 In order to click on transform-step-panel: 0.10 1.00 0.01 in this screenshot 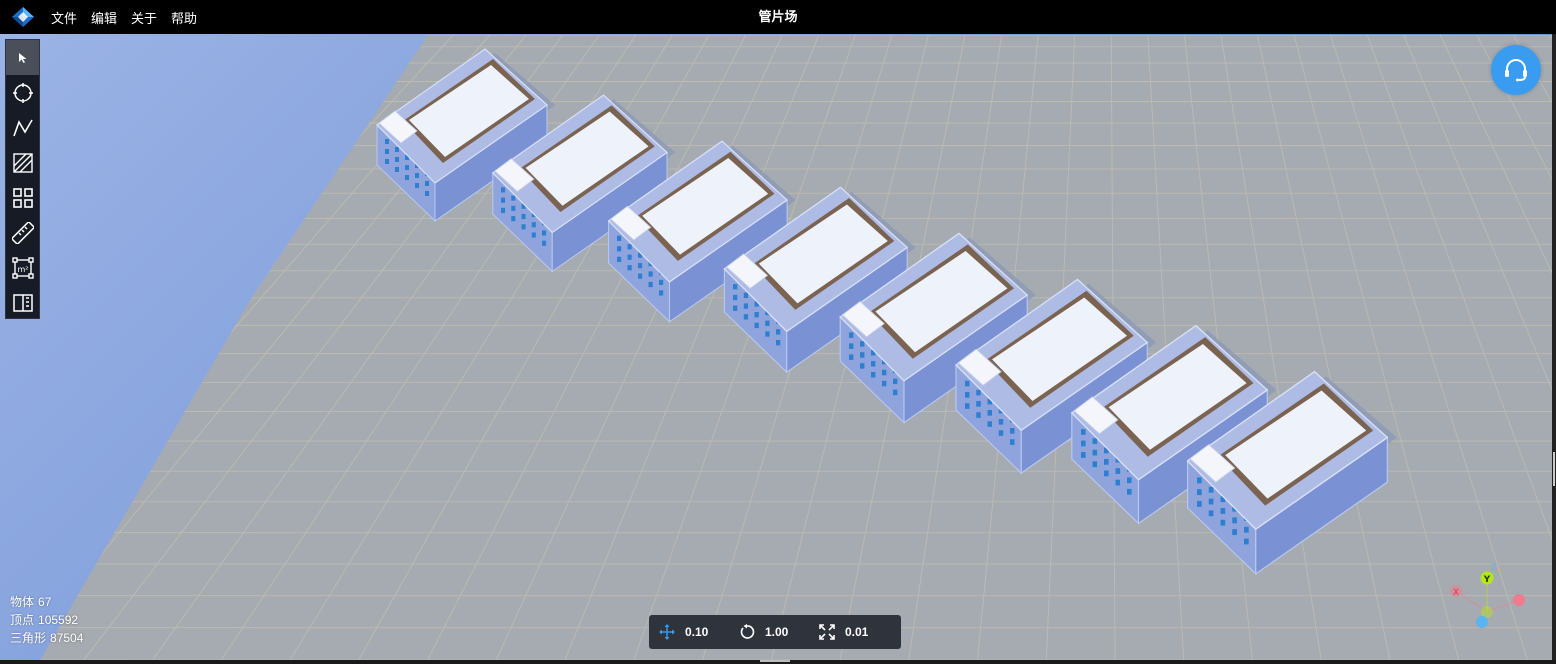, I will do `click(775, 632)`.